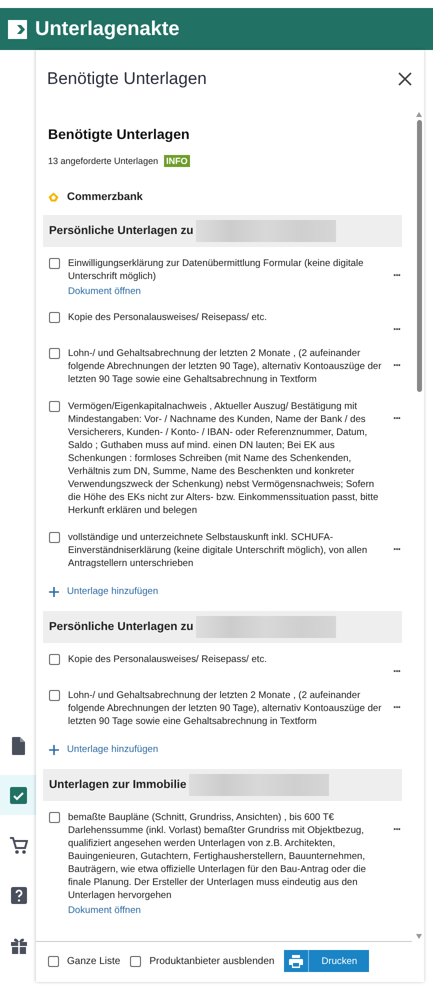 Image resolution: width=433 pixels, height=987 pixels. What do you see at coordinates (105, 197) in the screenshot?
I see `provider-name: Commerzbank` at bounding box center [105, 197].